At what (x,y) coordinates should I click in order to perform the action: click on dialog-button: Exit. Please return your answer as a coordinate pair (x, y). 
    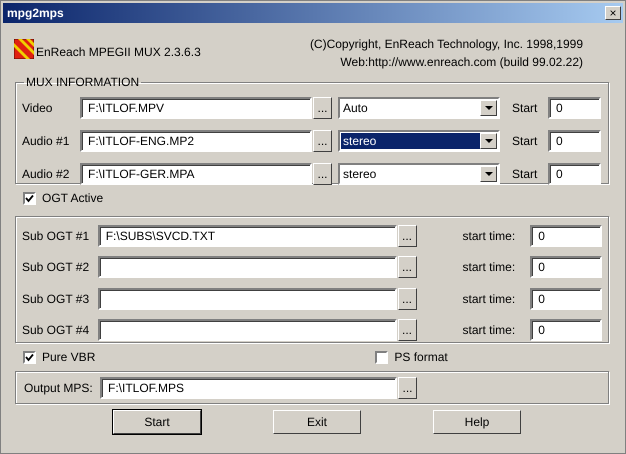
    Looking at the image, I should click on (317, 422).